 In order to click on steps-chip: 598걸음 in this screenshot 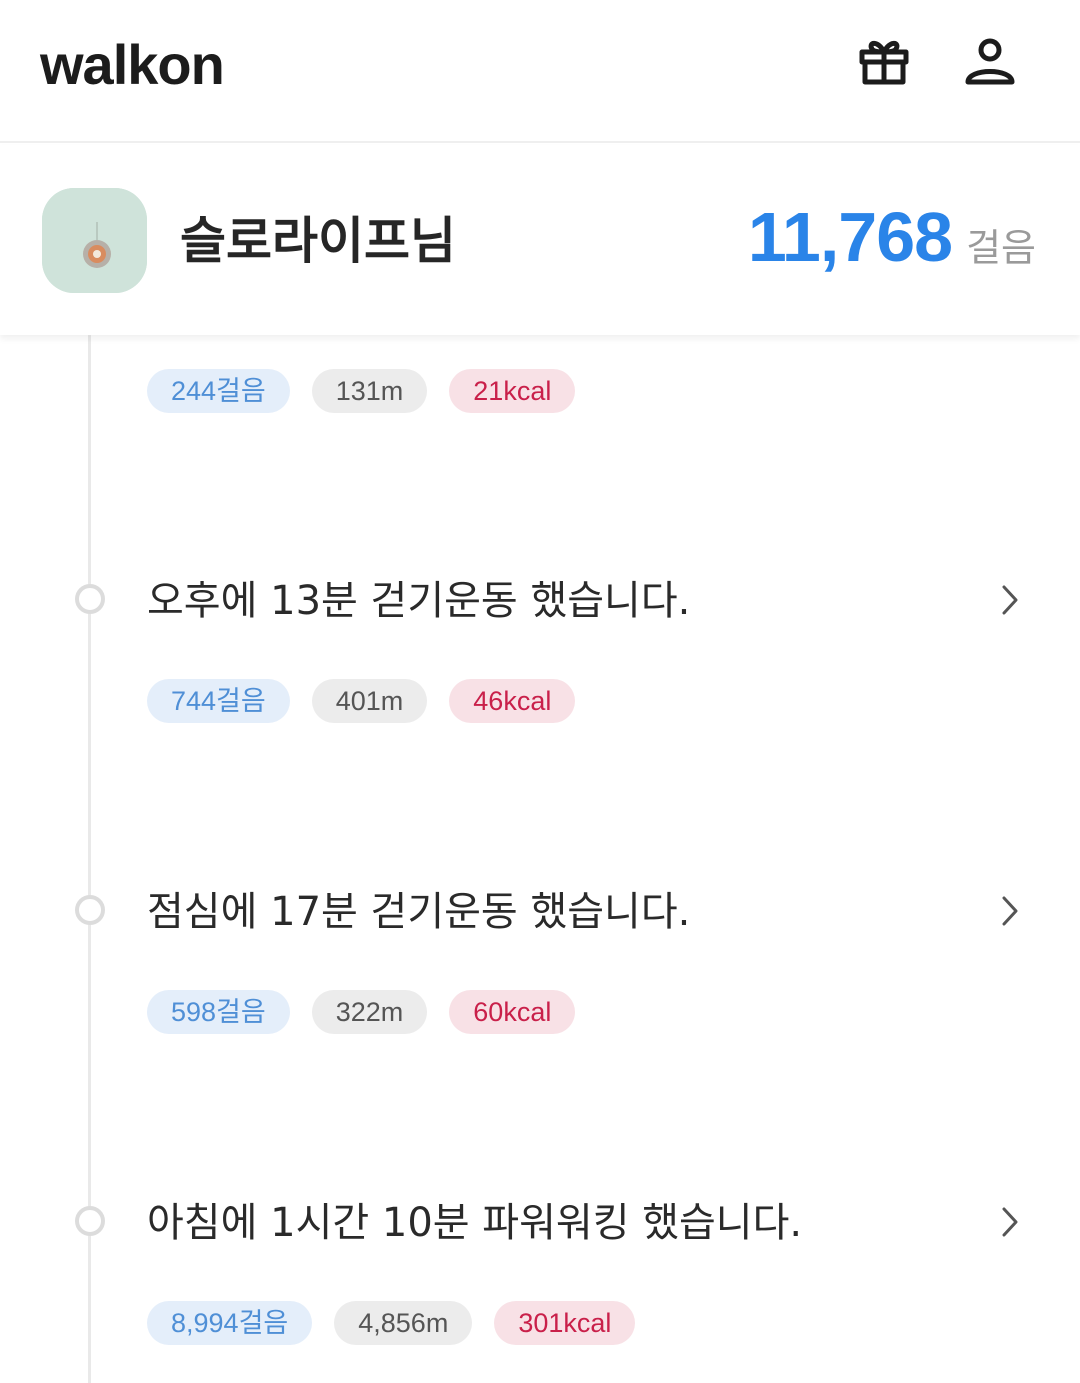, I will do `click(218, 1012)`.